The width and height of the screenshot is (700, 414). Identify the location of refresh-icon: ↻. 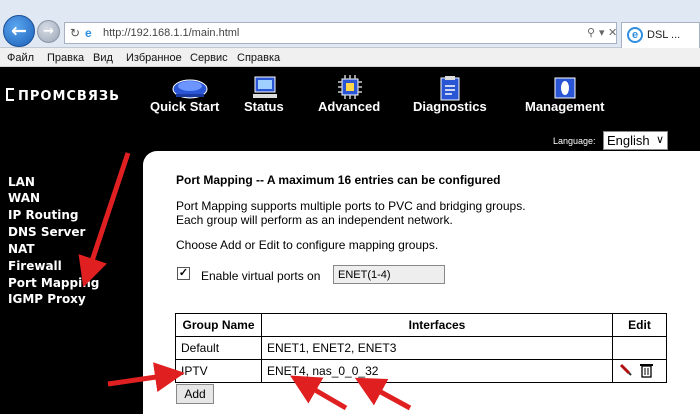
(75, 33).